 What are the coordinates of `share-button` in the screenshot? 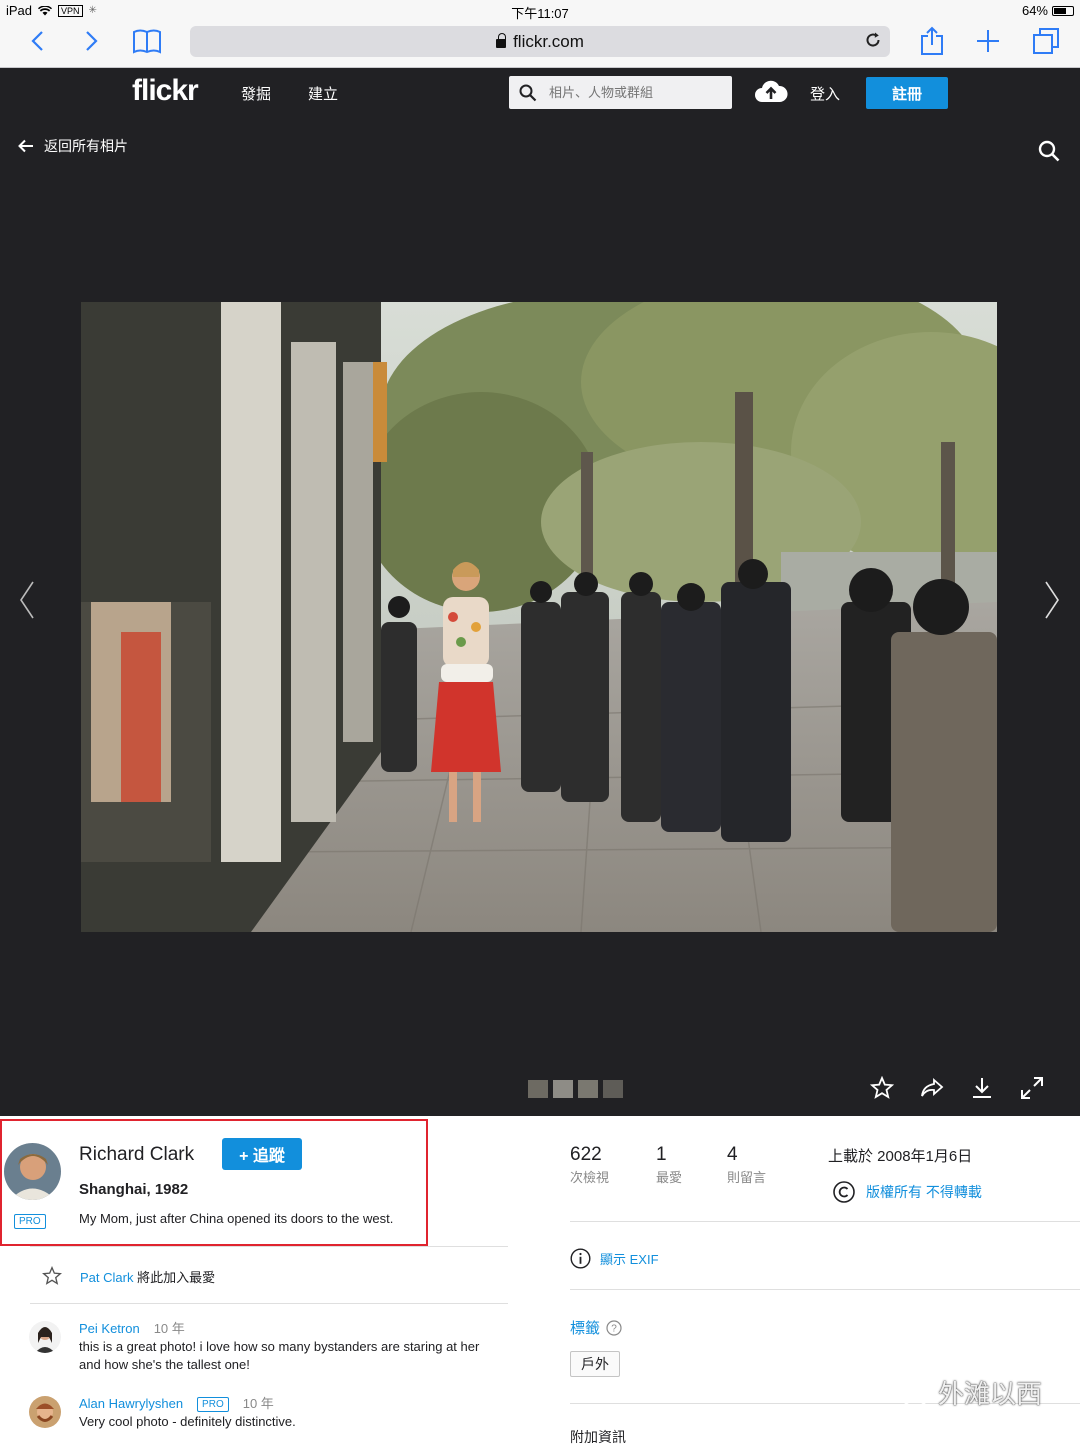 It's located at (932, 41).